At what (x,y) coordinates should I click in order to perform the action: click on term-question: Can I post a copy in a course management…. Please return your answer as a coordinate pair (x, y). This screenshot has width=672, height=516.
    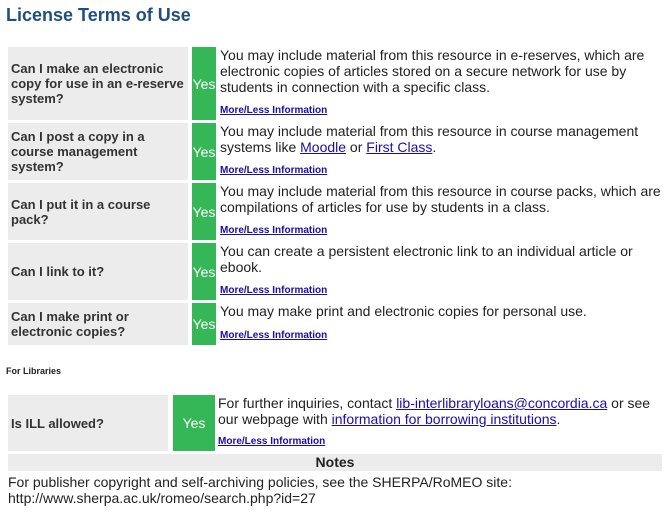
    Looking at the image, I should click on (98, 151).